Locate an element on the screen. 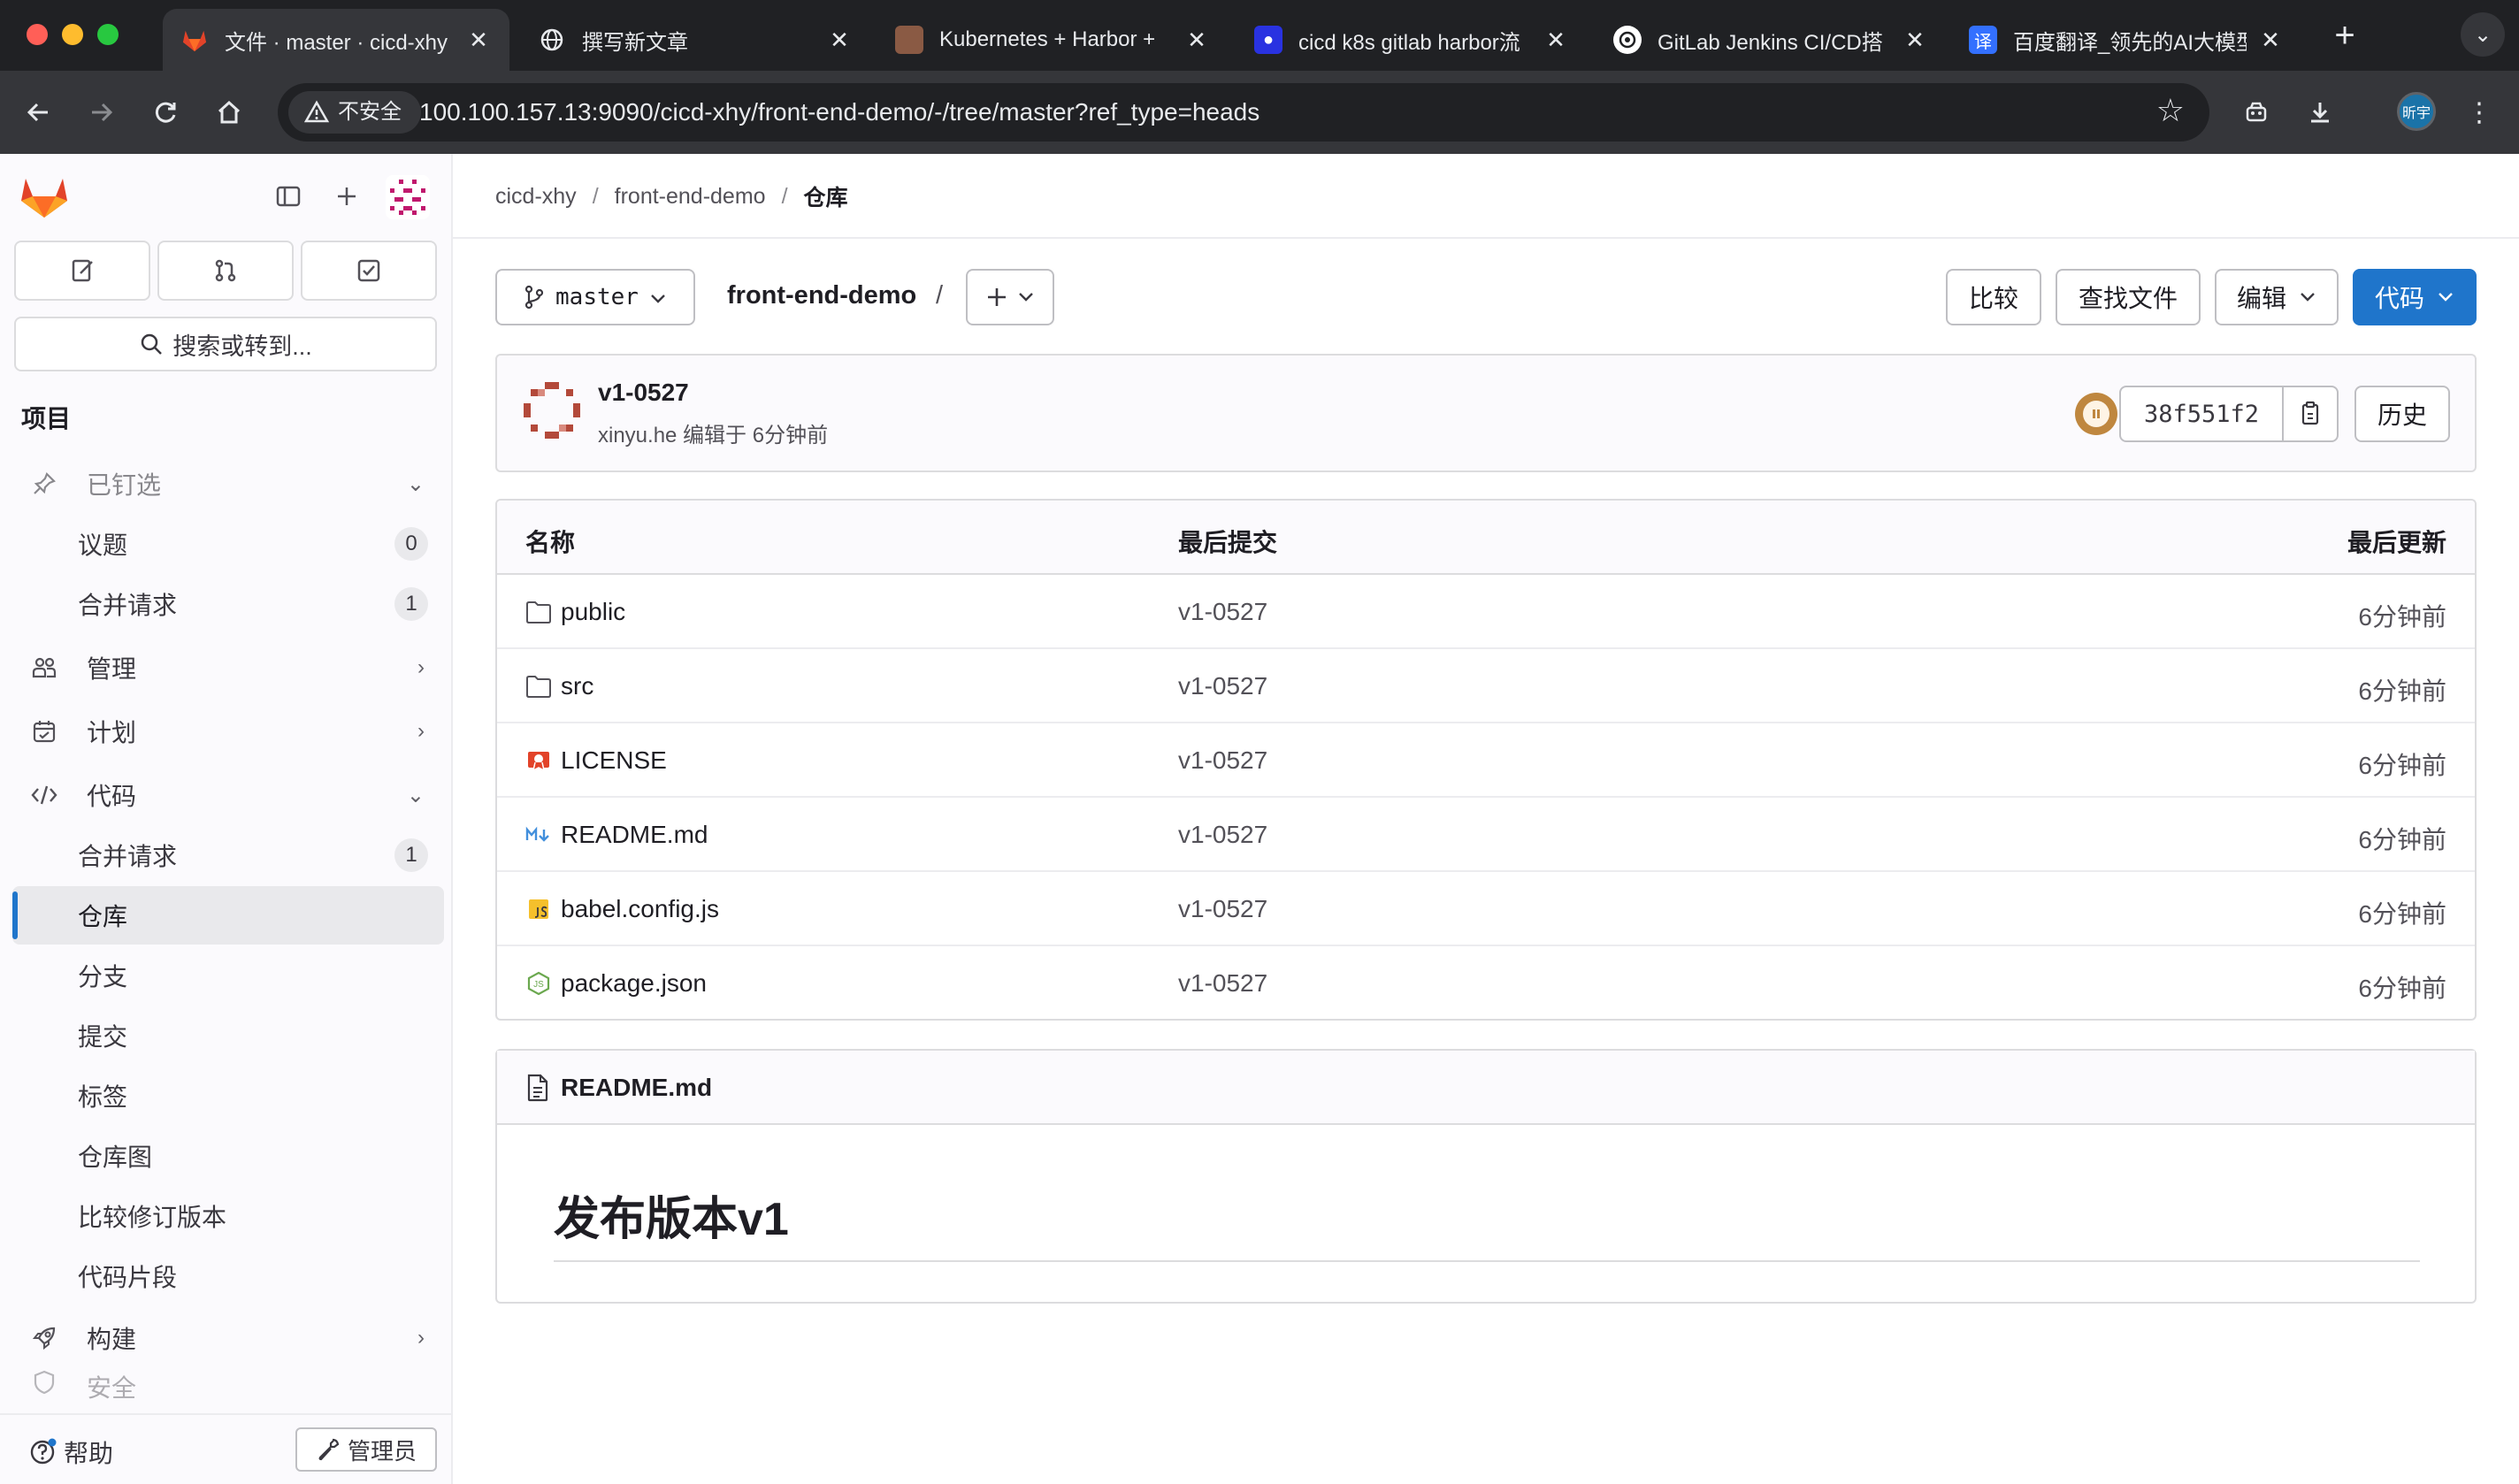 Image resolution: width=2519 pixels, height=1484 pixels. browser-tab: GitLab Jenkins CI/CD搭 ✕ is located at coordinates (1771, 40).